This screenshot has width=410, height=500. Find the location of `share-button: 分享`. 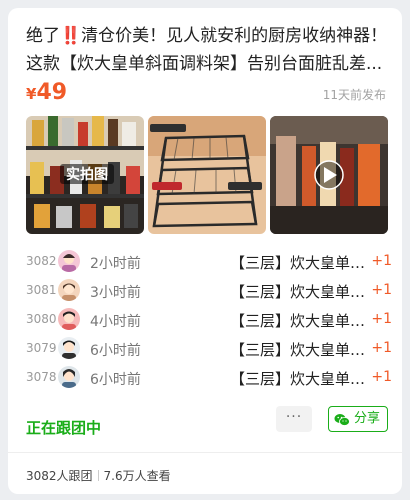

share-button: 分享 is located at coordinates (358, 419).